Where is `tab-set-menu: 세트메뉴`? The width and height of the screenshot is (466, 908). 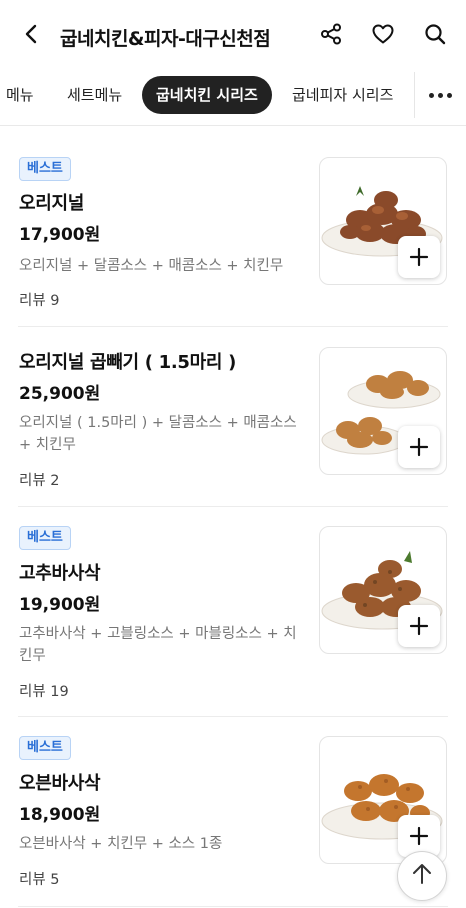 tab-set-menu: 세트메뉴 is located at coordinates (94, 95).